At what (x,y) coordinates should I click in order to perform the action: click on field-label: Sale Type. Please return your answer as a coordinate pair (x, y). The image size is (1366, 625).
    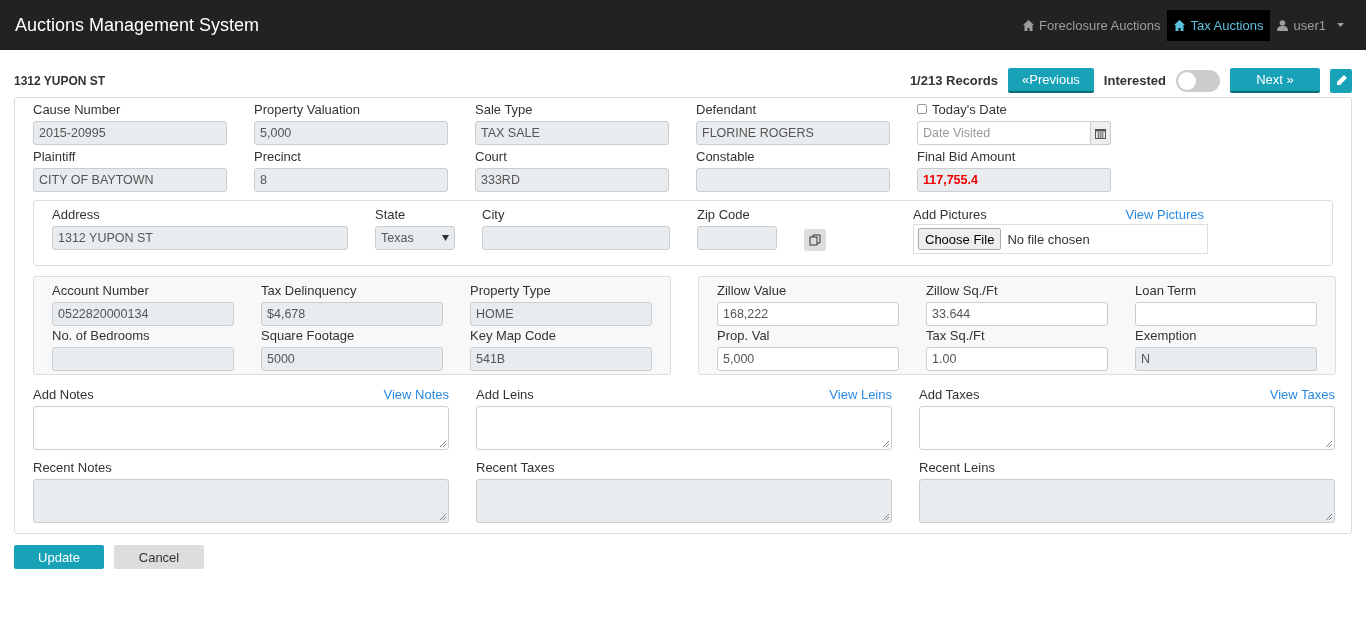
    Looking at the image, I should click on (504, 109).